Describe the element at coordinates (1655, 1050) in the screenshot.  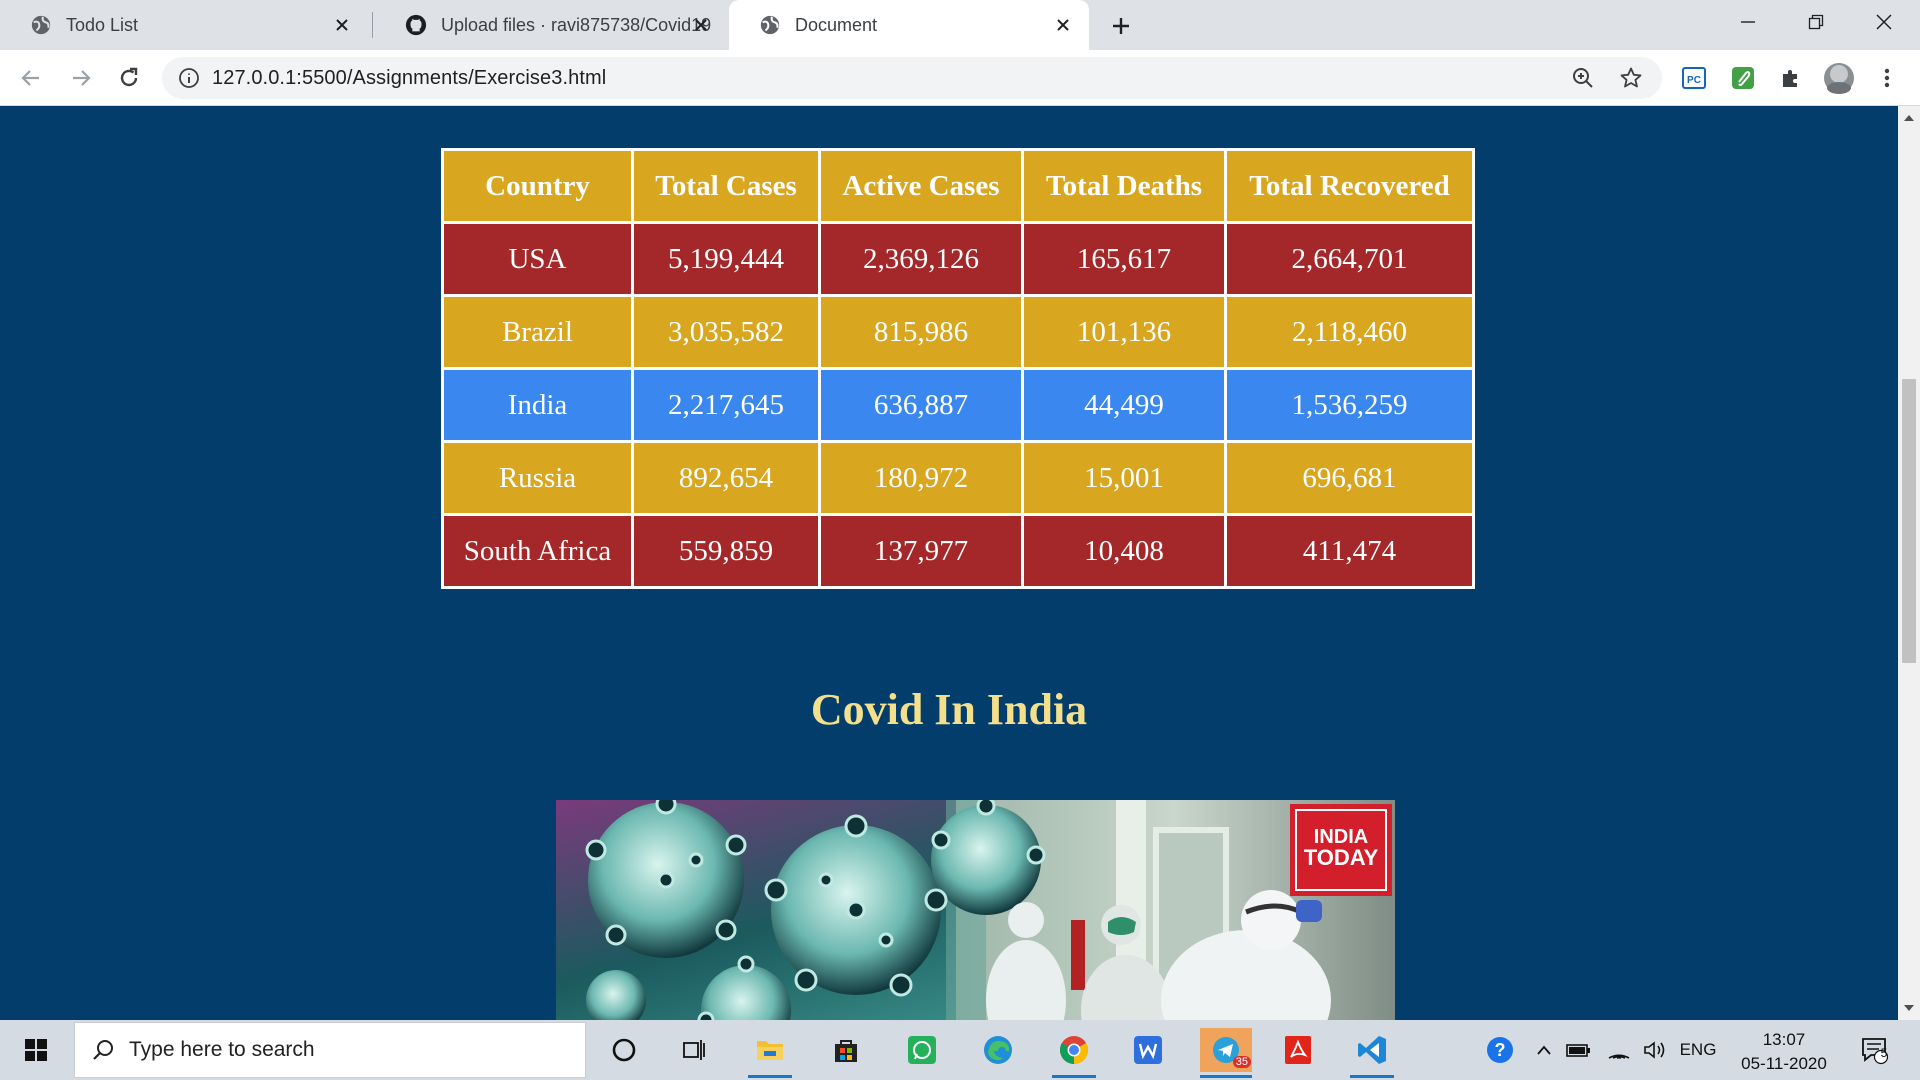
I see `volume-icon` at that location.